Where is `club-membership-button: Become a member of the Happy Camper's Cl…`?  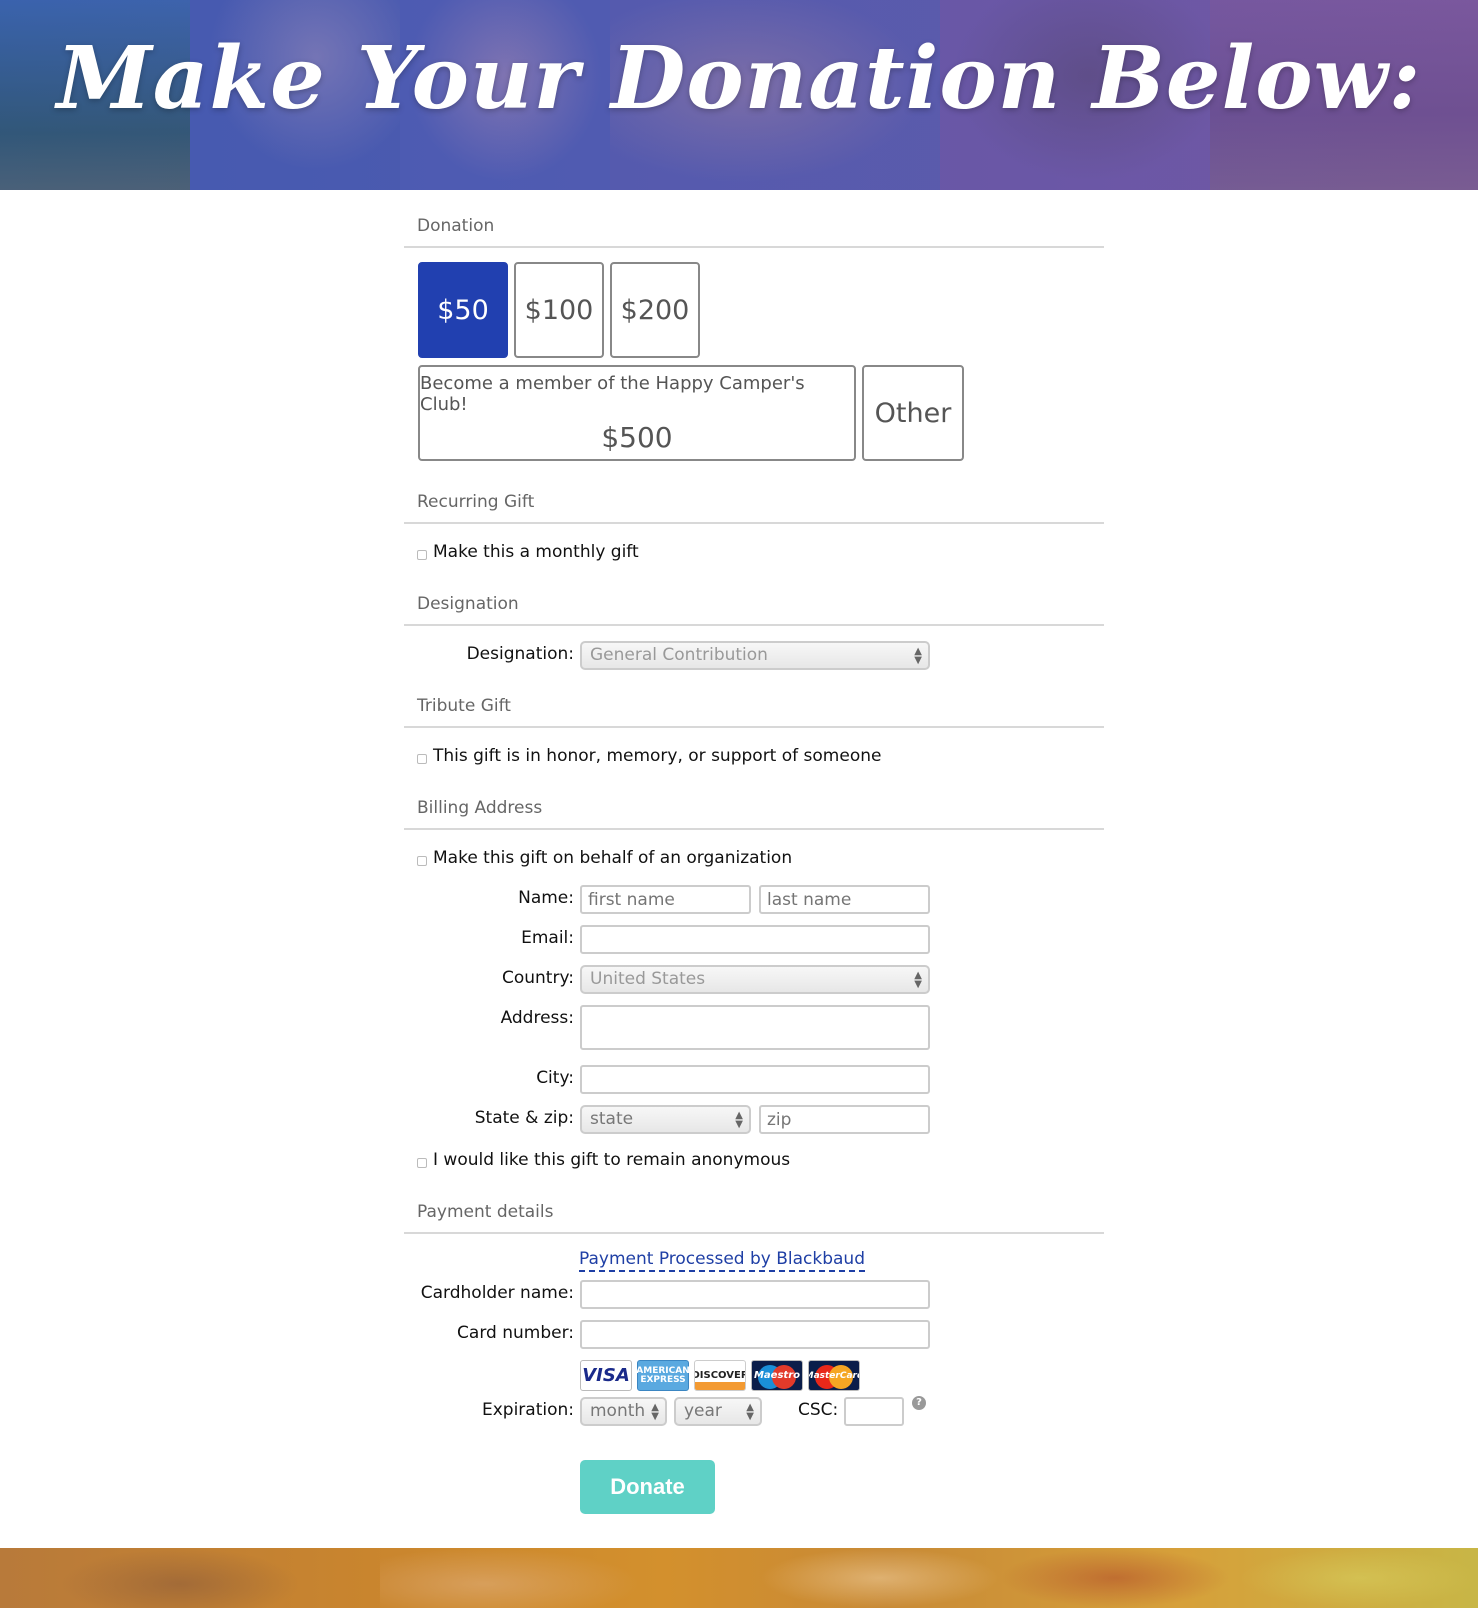 club-membership-button: Become a member of the Happy Camper's Cl… is located at coordinates (637, 413).